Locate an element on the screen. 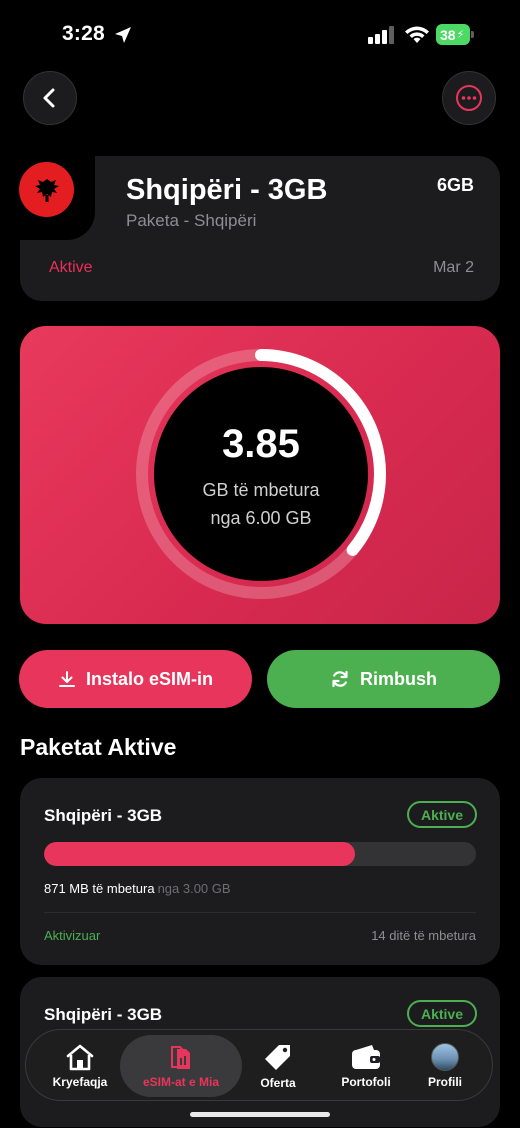 This screenshot has height=1128, width=520. status-bar: 3:28 38 ⚡ is located at coordinates (260, 35).